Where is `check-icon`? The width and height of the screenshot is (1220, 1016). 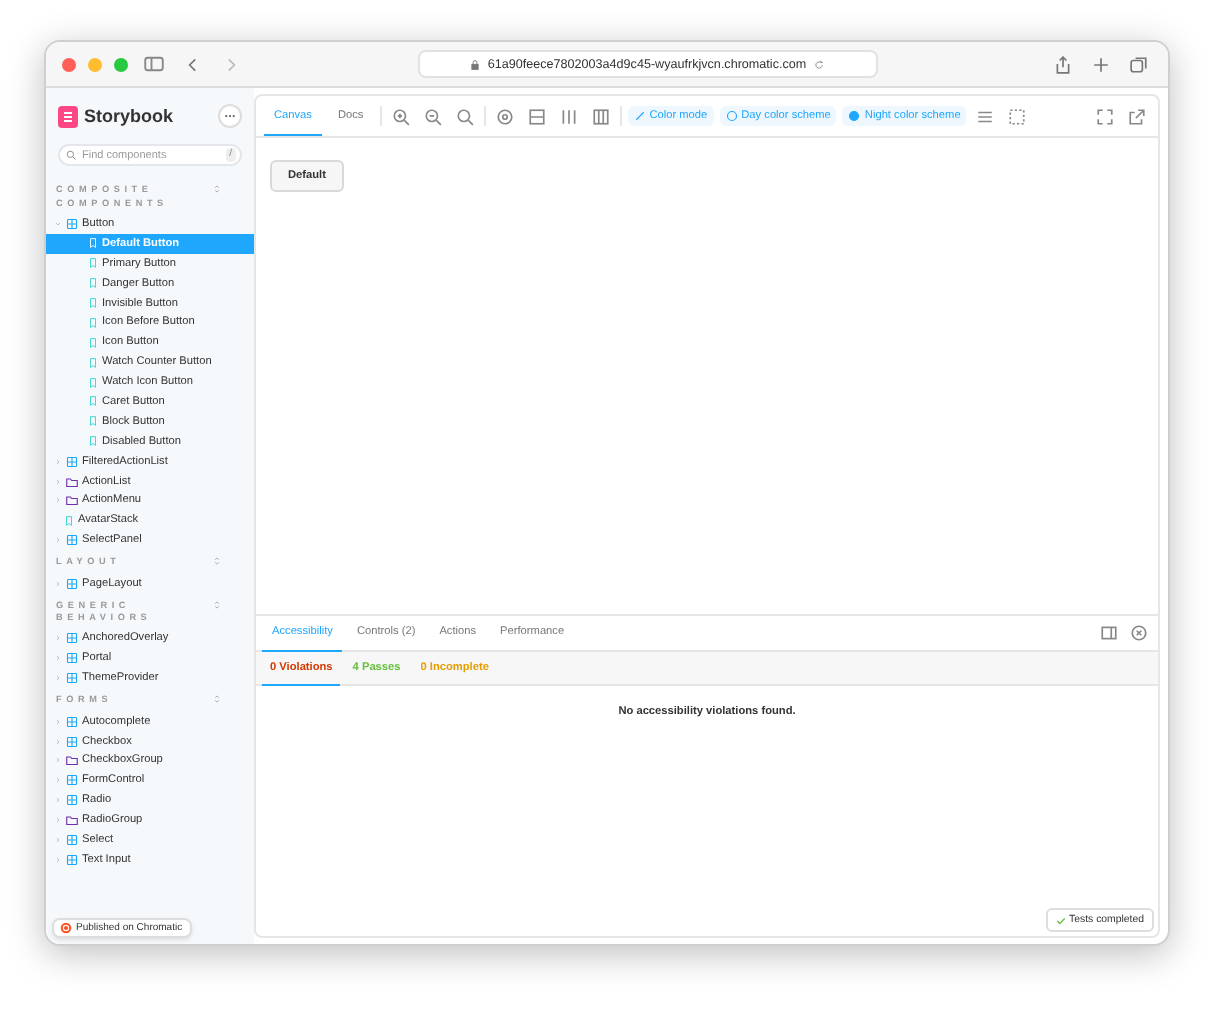 check-icon is located at coordinates (1060, 920).